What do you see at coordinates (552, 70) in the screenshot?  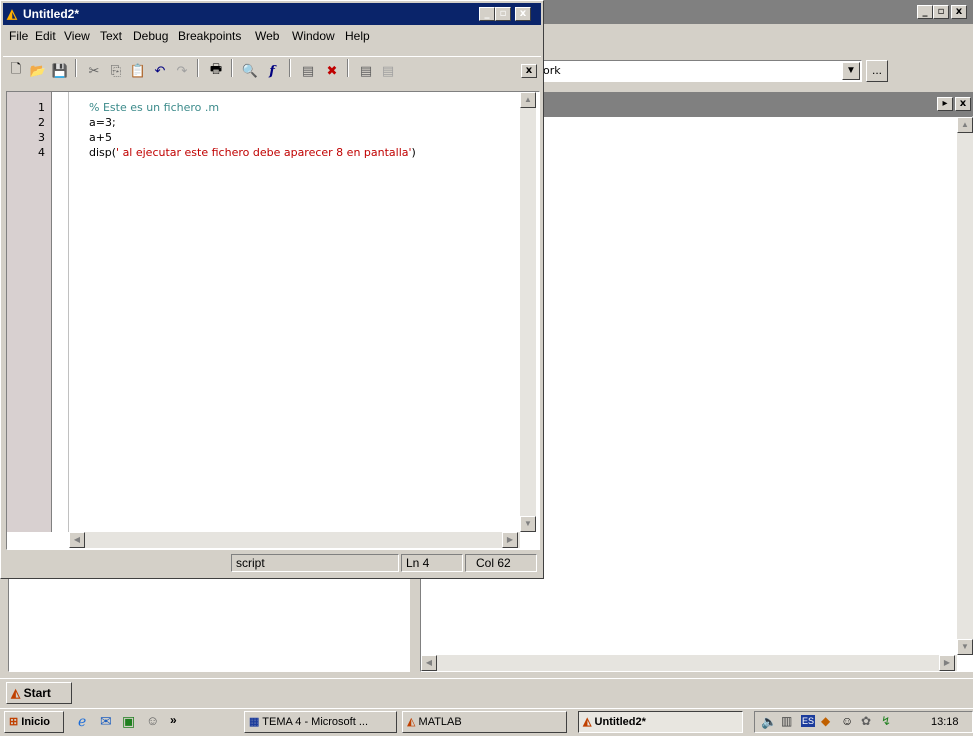 I see `current-directory-value: ork` at bounding box center [552, 70].